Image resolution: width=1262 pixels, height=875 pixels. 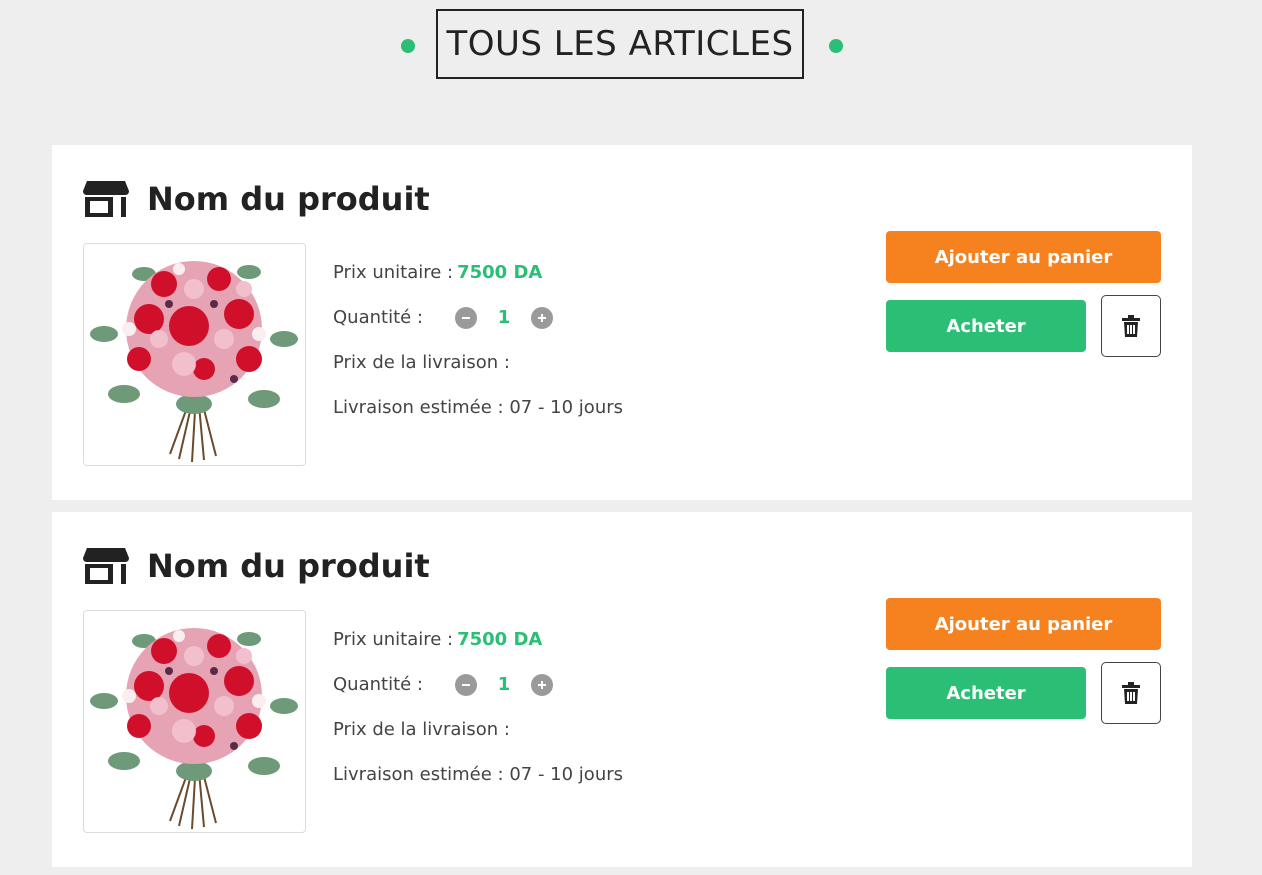 I want to click on decor-dot-right, so click(x=836, y=46).